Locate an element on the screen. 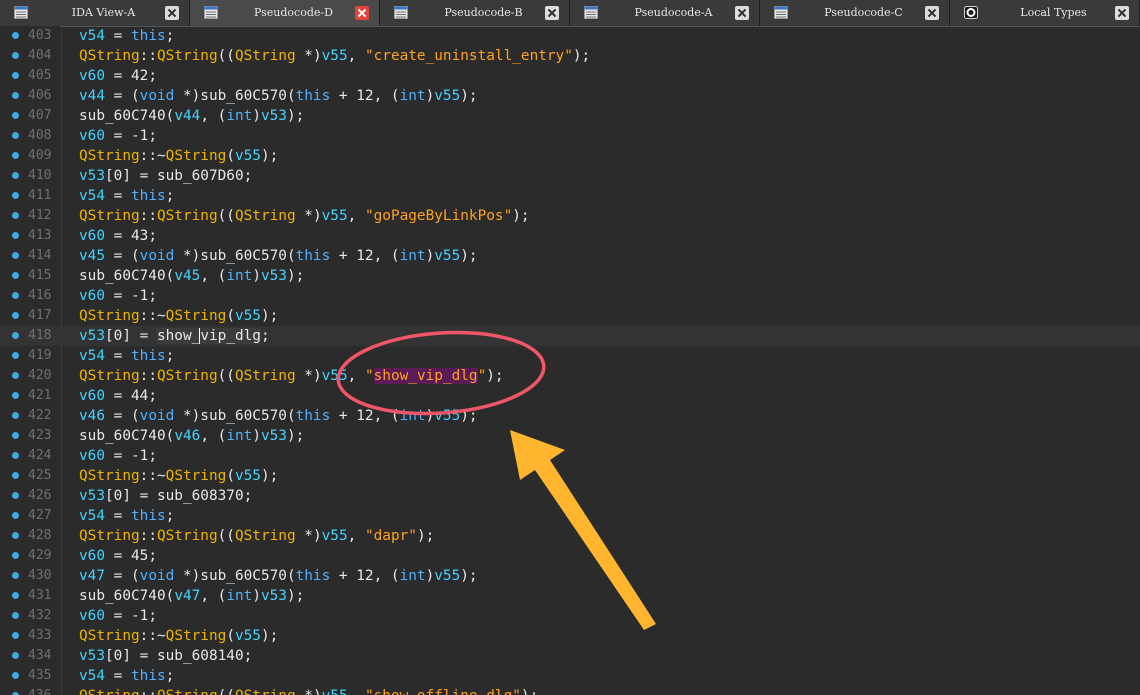  code-line: 432 v60 = -1; is located at coordinates (570, 616).